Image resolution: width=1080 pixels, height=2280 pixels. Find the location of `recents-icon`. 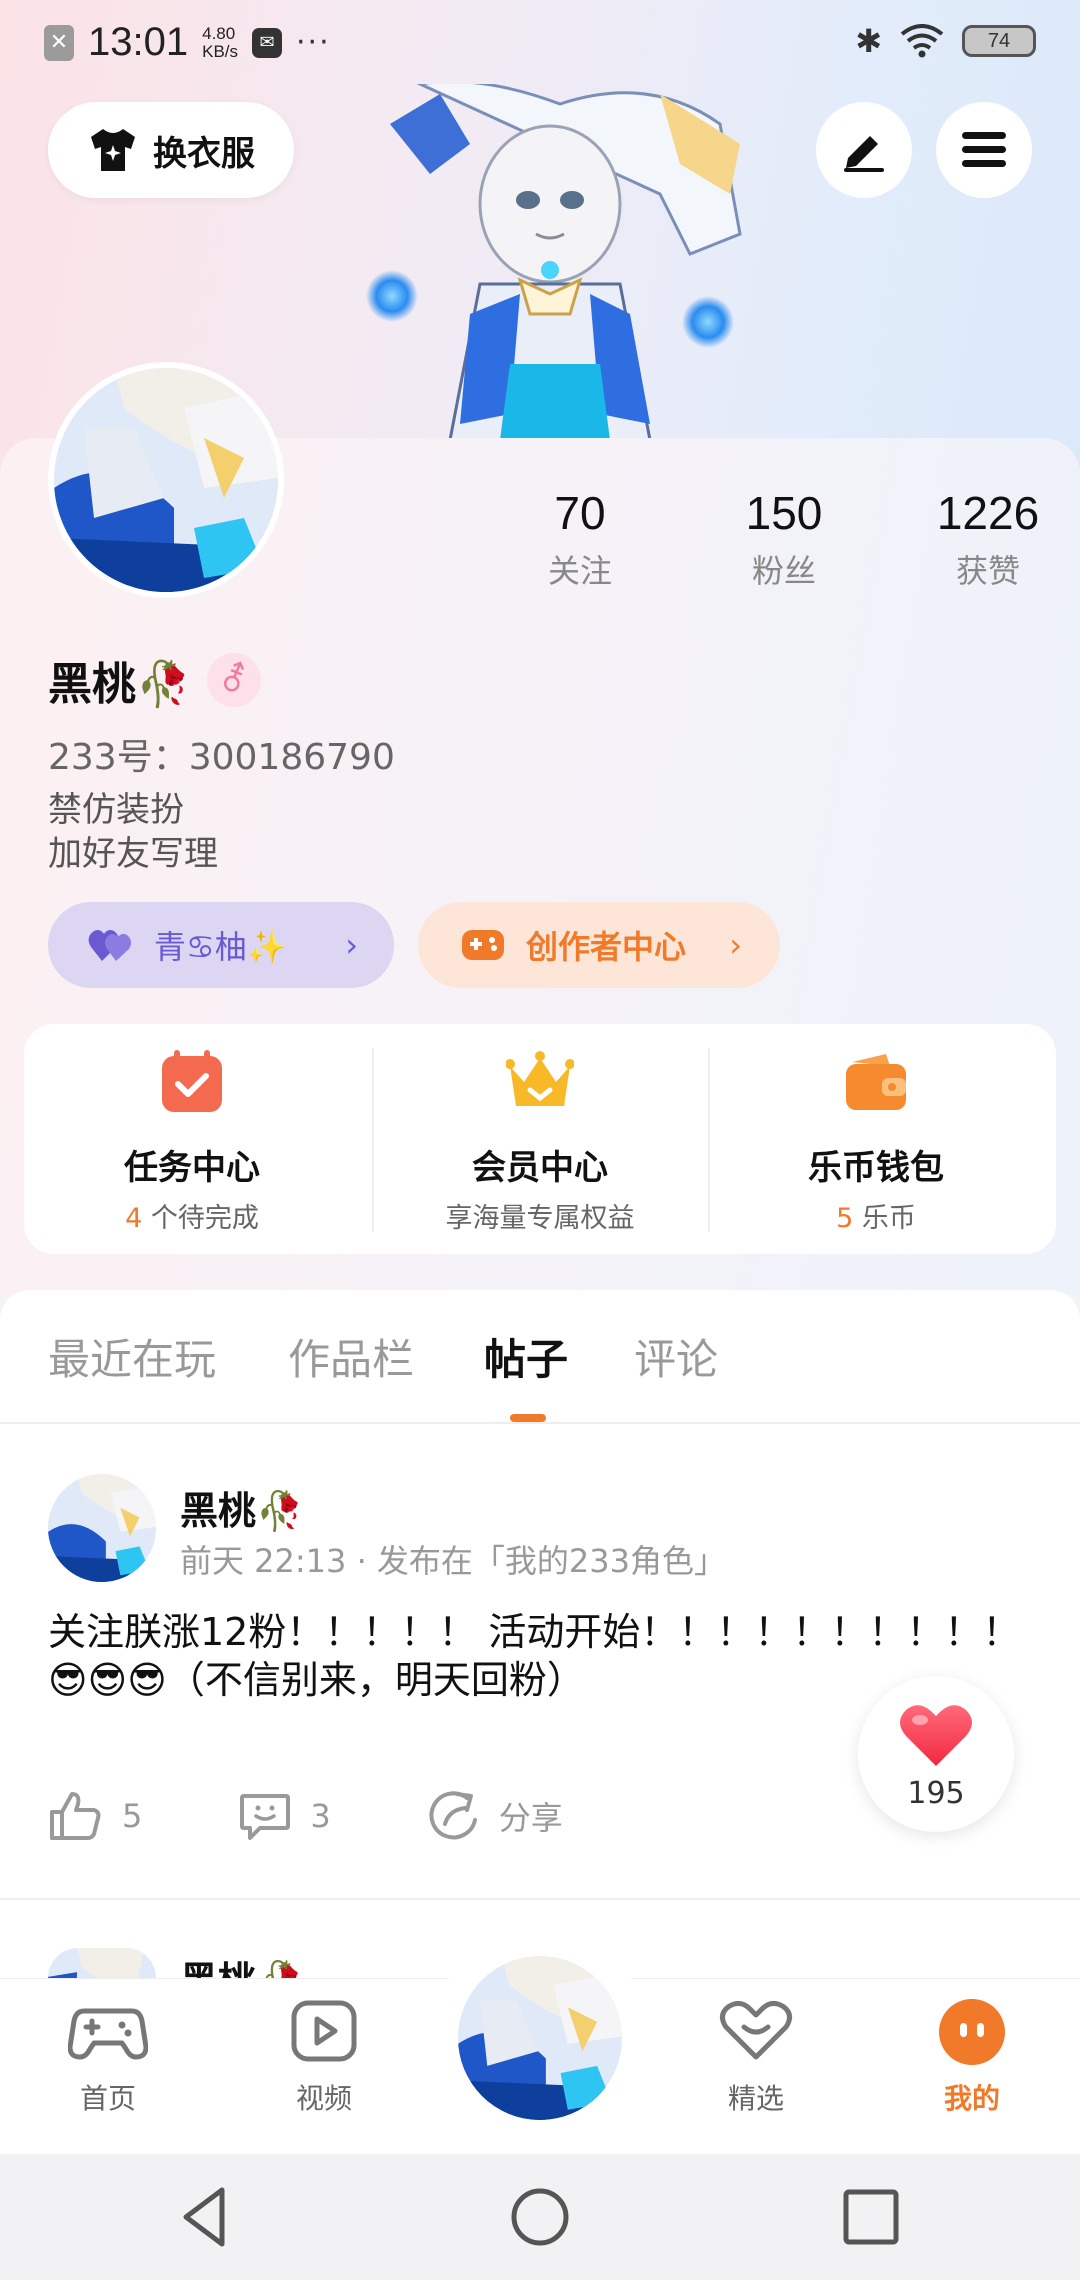

recents-icon is located at coordinates (871, 2217).